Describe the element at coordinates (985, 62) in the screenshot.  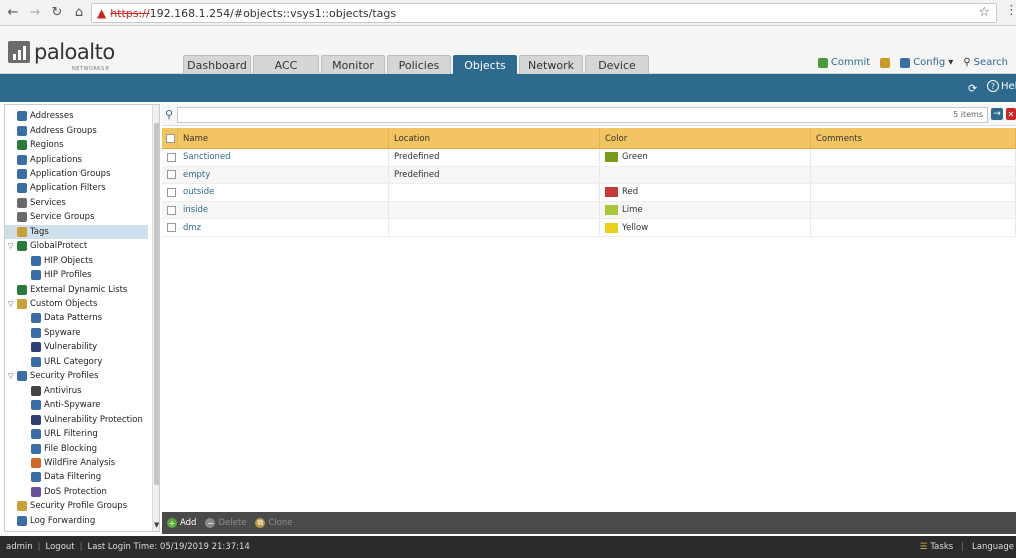
I see `search-button: ⚲ Search` at that location.